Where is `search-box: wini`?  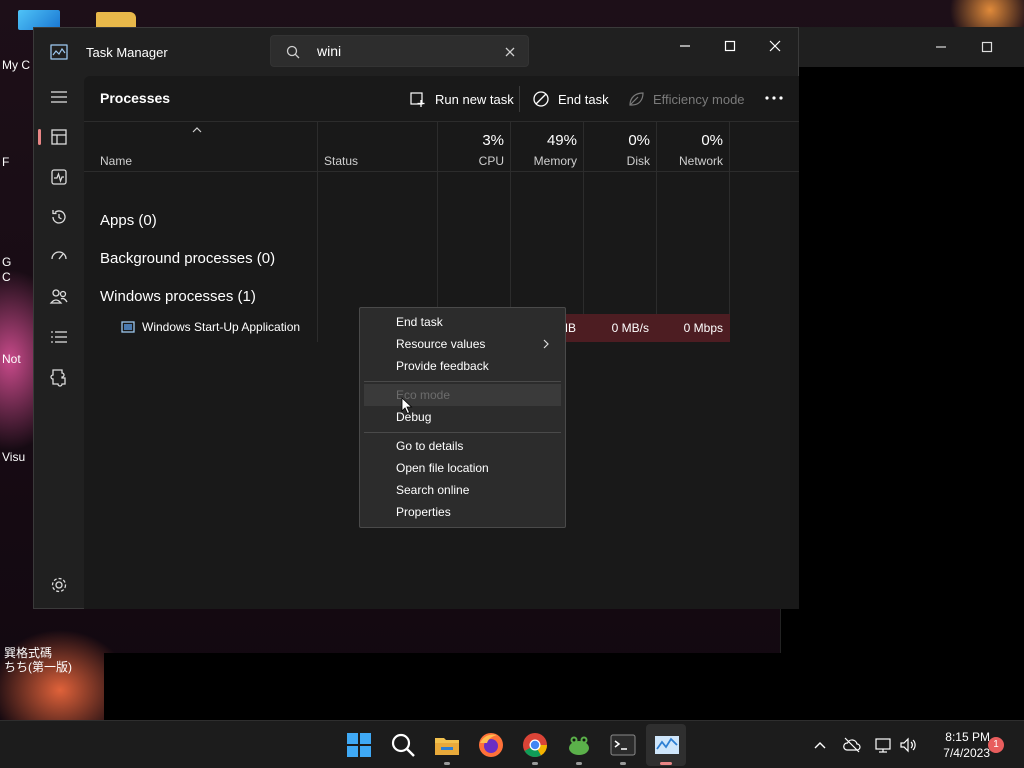 search-box: wini is located at coordinates (399, 51).